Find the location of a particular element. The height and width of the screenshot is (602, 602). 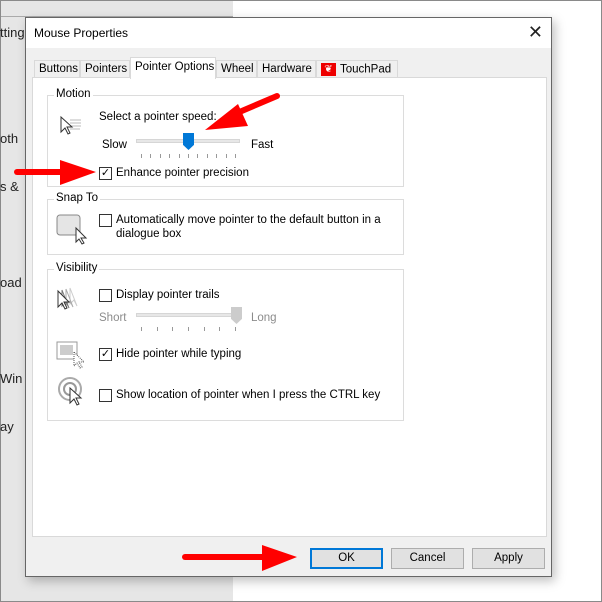

background-text: tting is located at coordinates (12, 32).